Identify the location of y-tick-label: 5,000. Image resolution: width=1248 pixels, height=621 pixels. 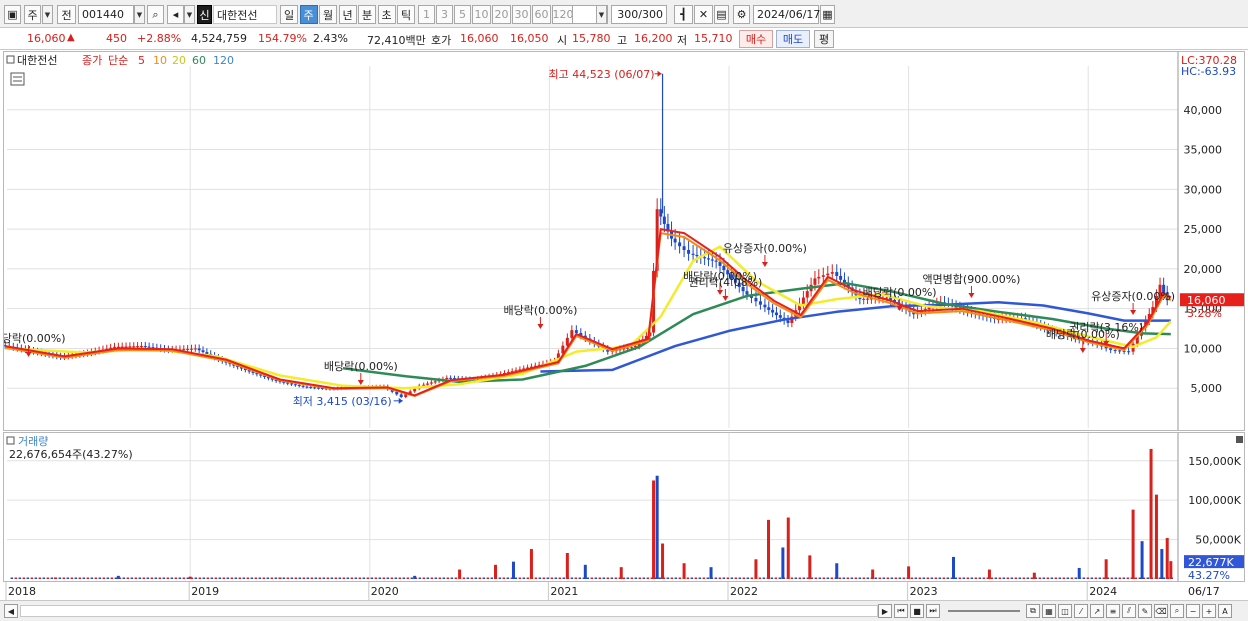
(1207, 388).